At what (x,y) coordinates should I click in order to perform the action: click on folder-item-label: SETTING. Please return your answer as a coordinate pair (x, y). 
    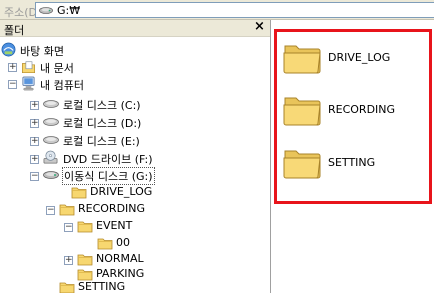
    Looking at the image, I should click on (352, 162).